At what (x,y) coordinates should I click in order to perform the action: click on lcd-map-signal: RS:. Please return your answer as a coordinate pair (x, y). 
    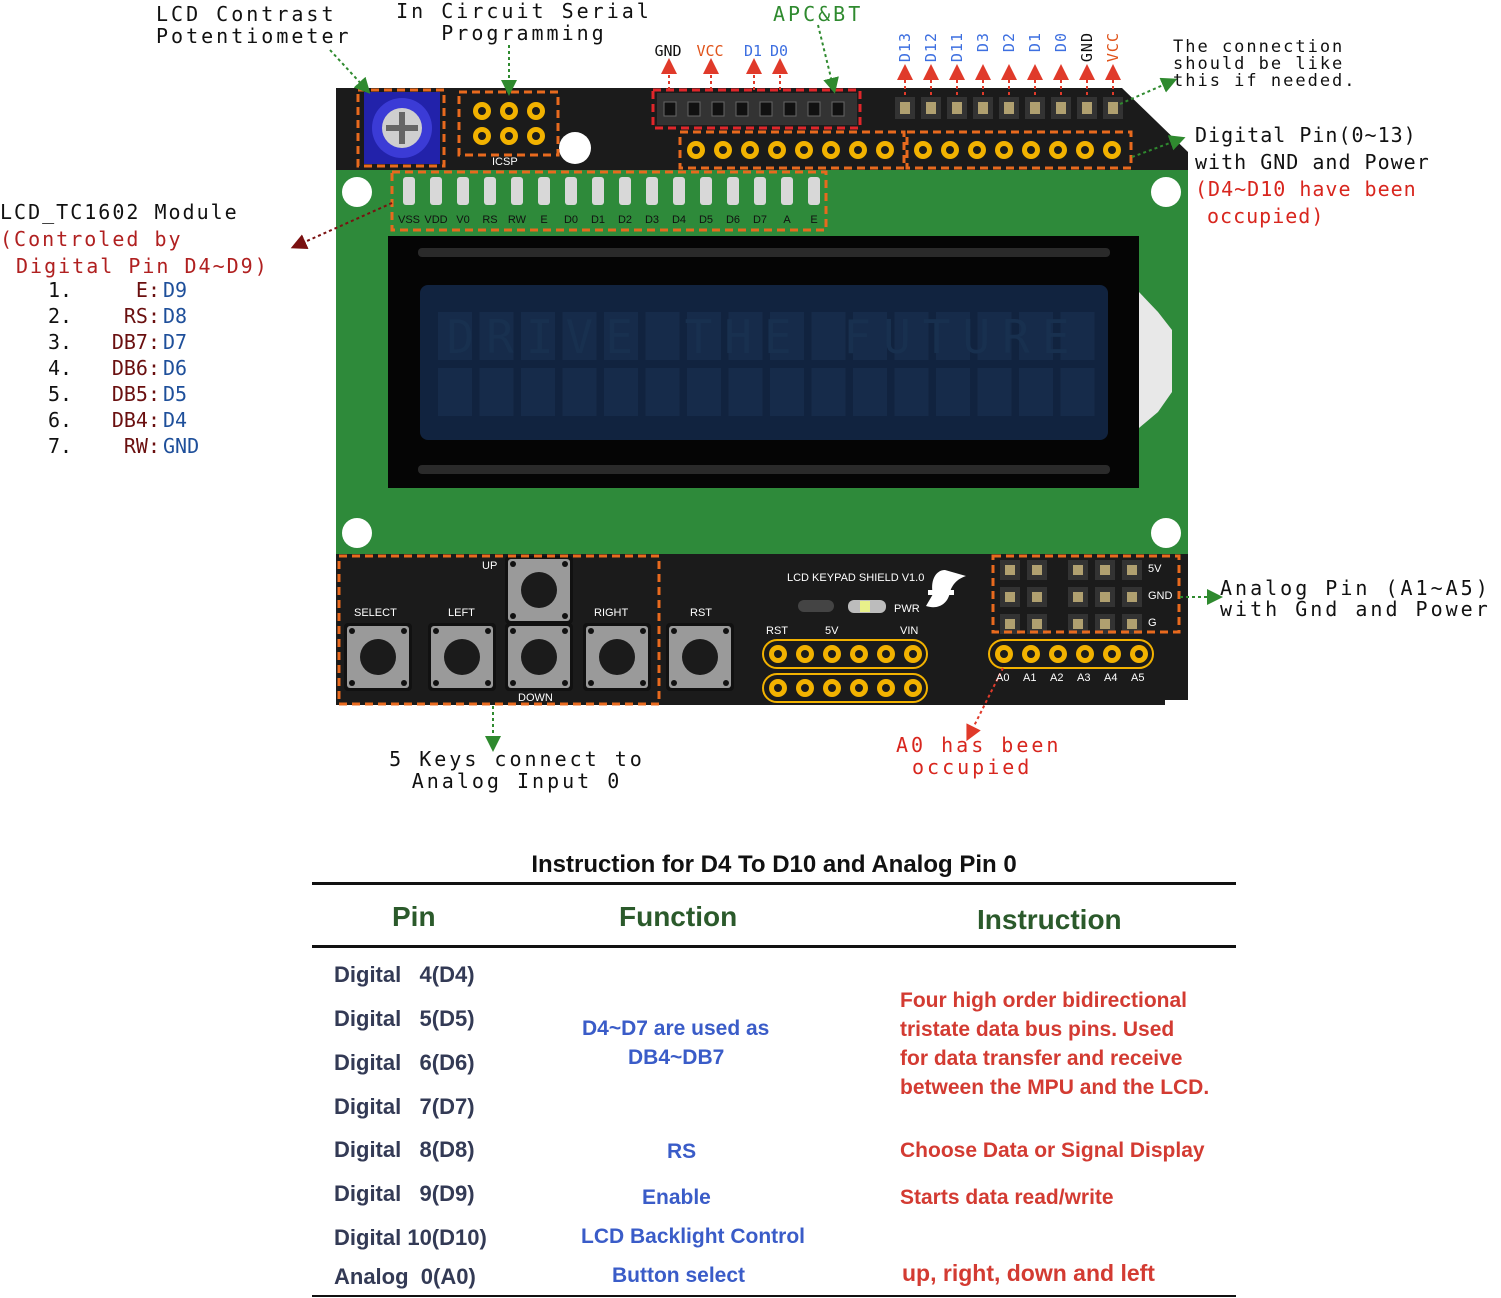
    Looking at the image, I should click on (141, 316).